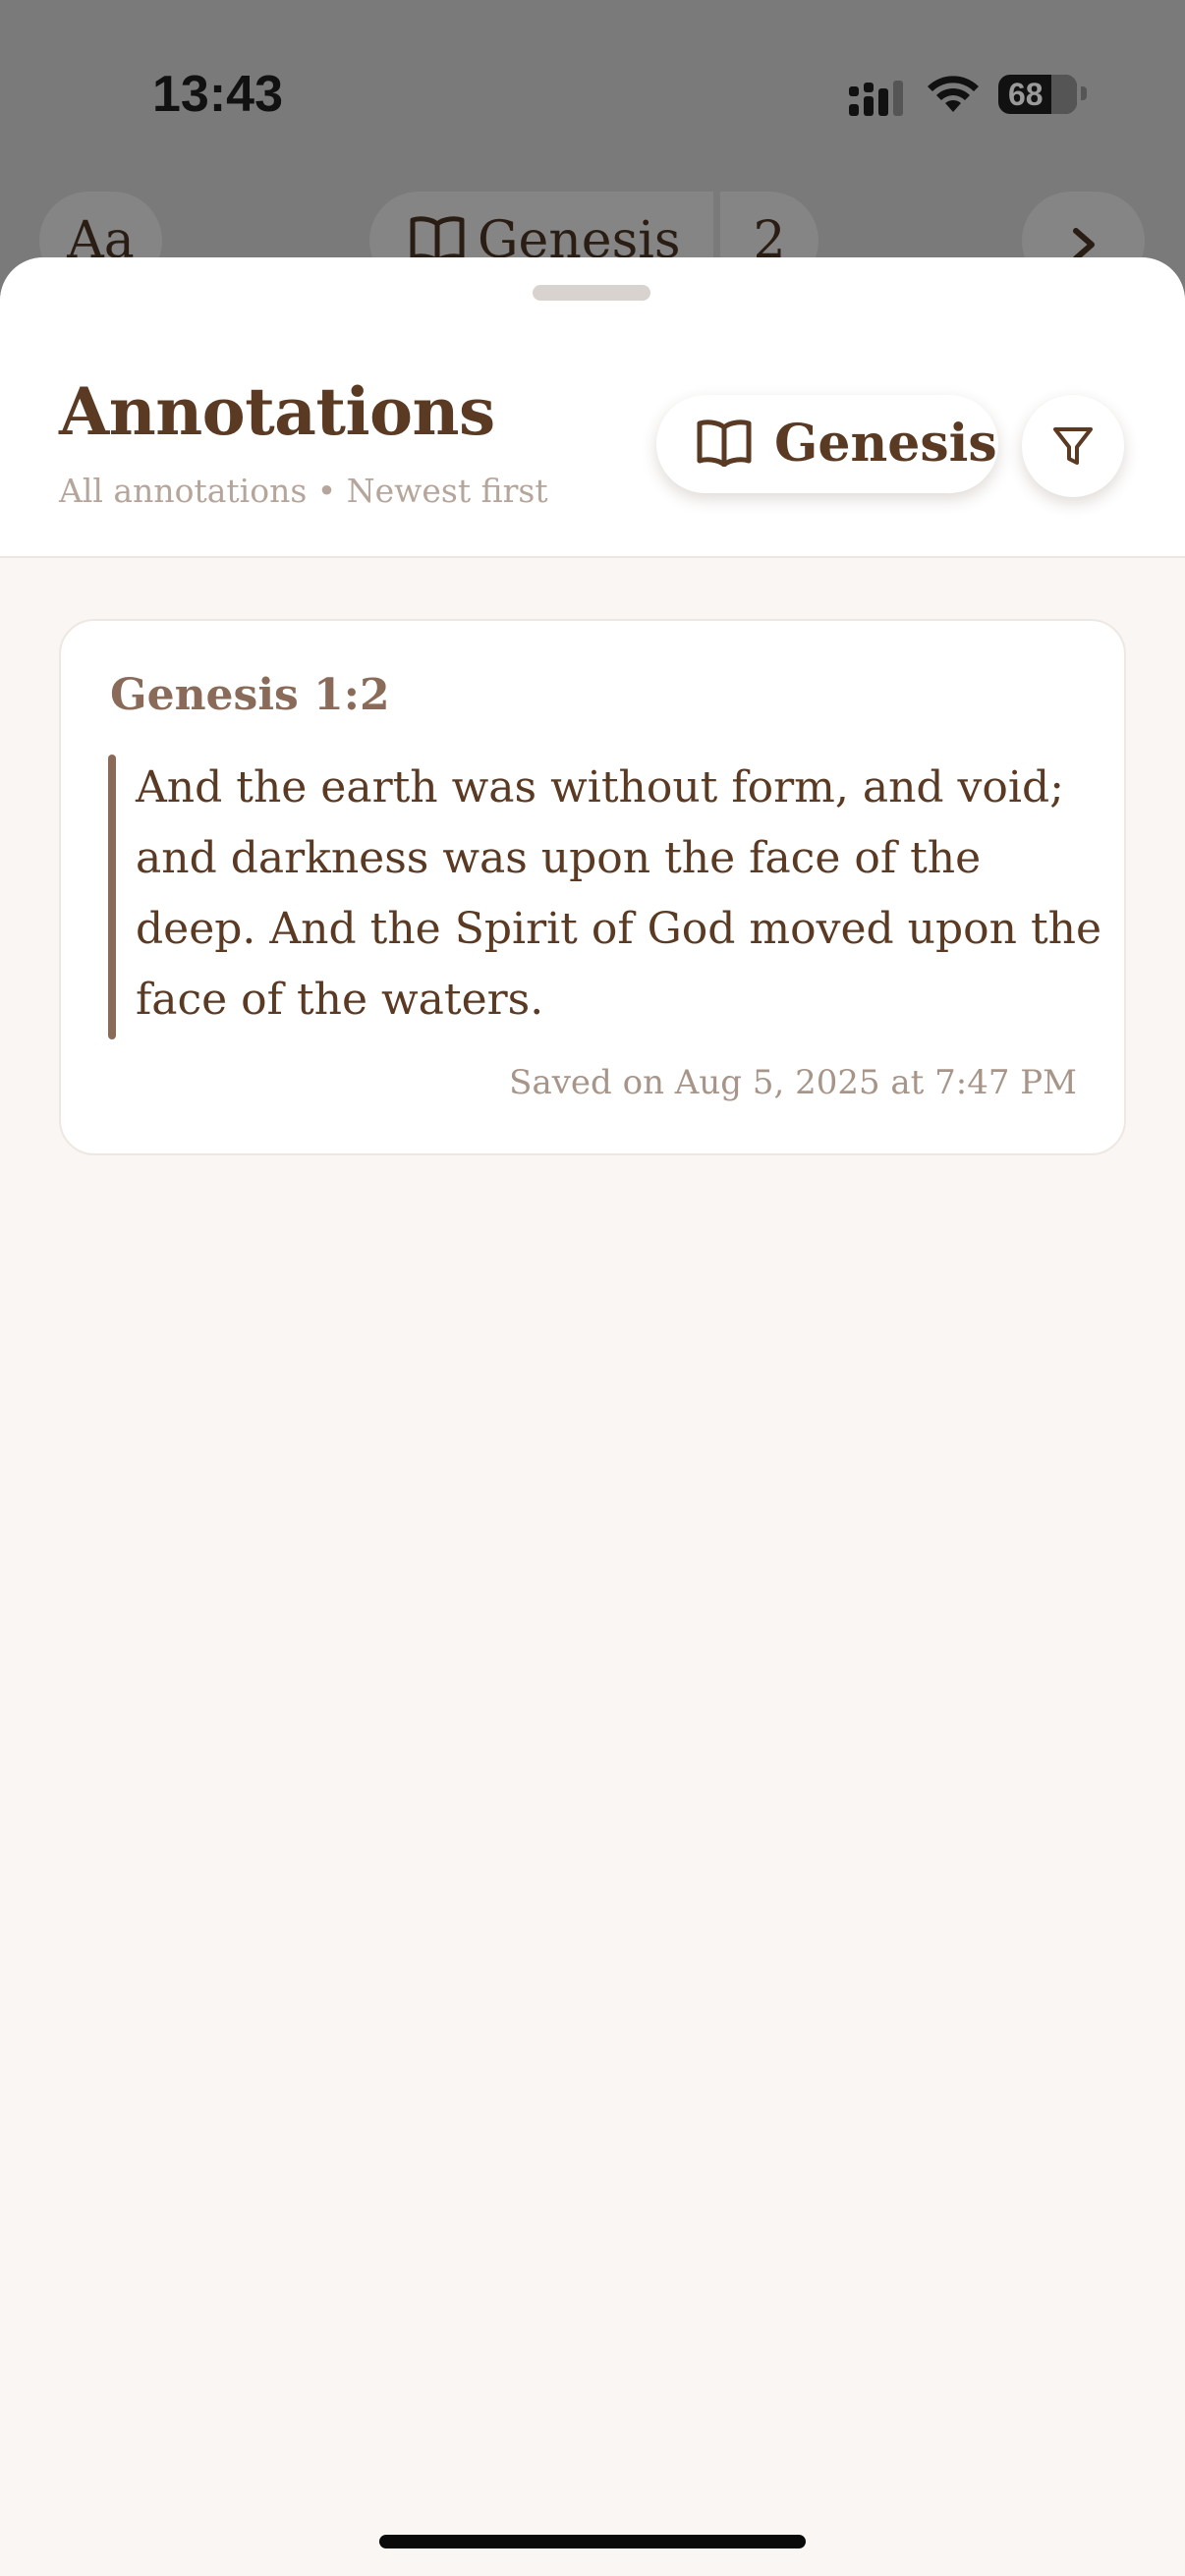 The height and width of the screenshot is (2576, 1185). Describe the element at coordinates (954, 94) in the screenshot. I see `wifi-icon` at that location.